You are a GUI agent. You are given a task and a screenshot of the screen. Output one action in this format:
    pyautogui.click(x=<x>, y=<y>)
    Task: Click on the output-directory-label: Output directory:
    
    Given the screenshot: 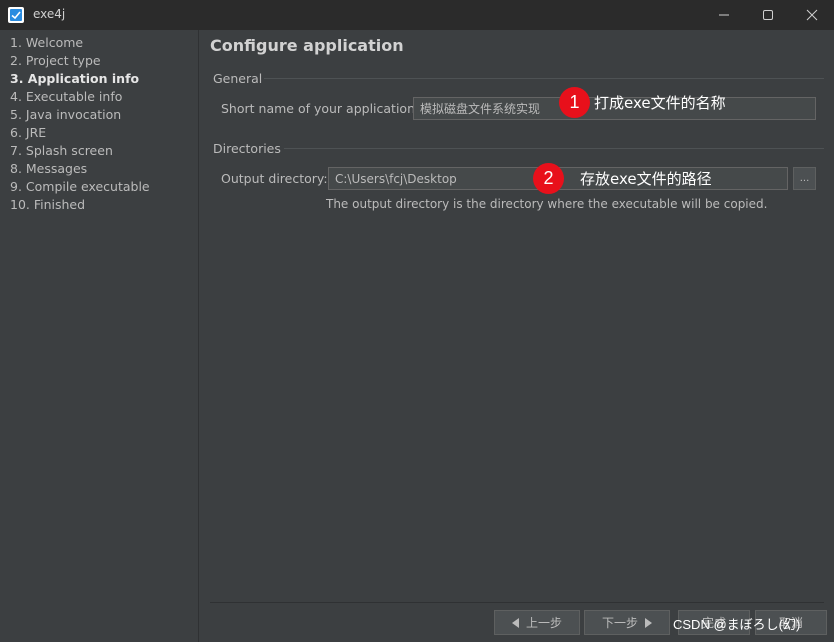 What is the action you would take?
    pyautogui.click(x=274, y=178)
    